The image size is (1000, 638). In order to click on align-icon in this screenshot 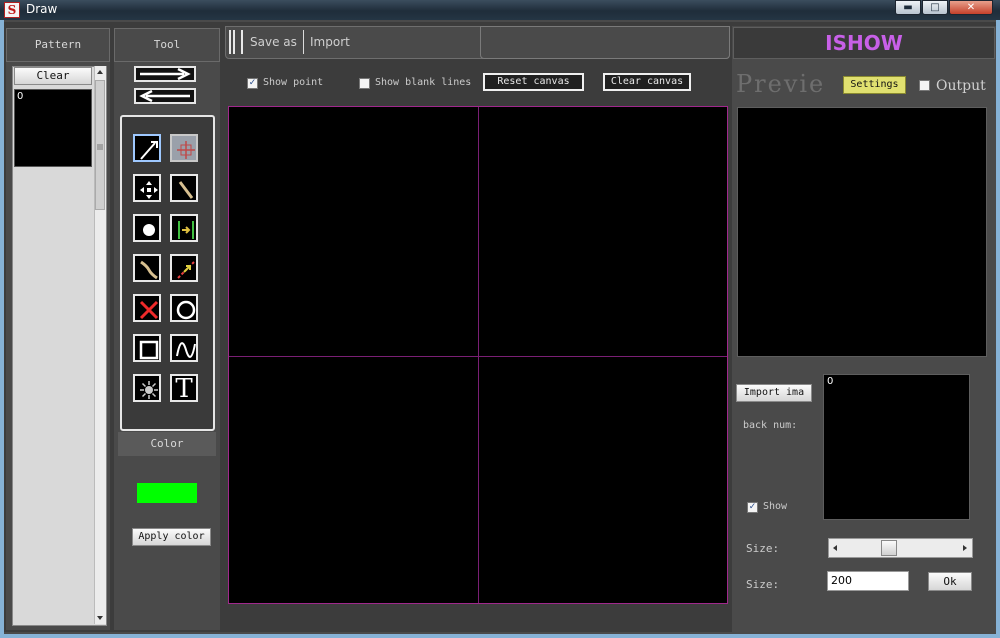, I will do `click(186, 230)`.